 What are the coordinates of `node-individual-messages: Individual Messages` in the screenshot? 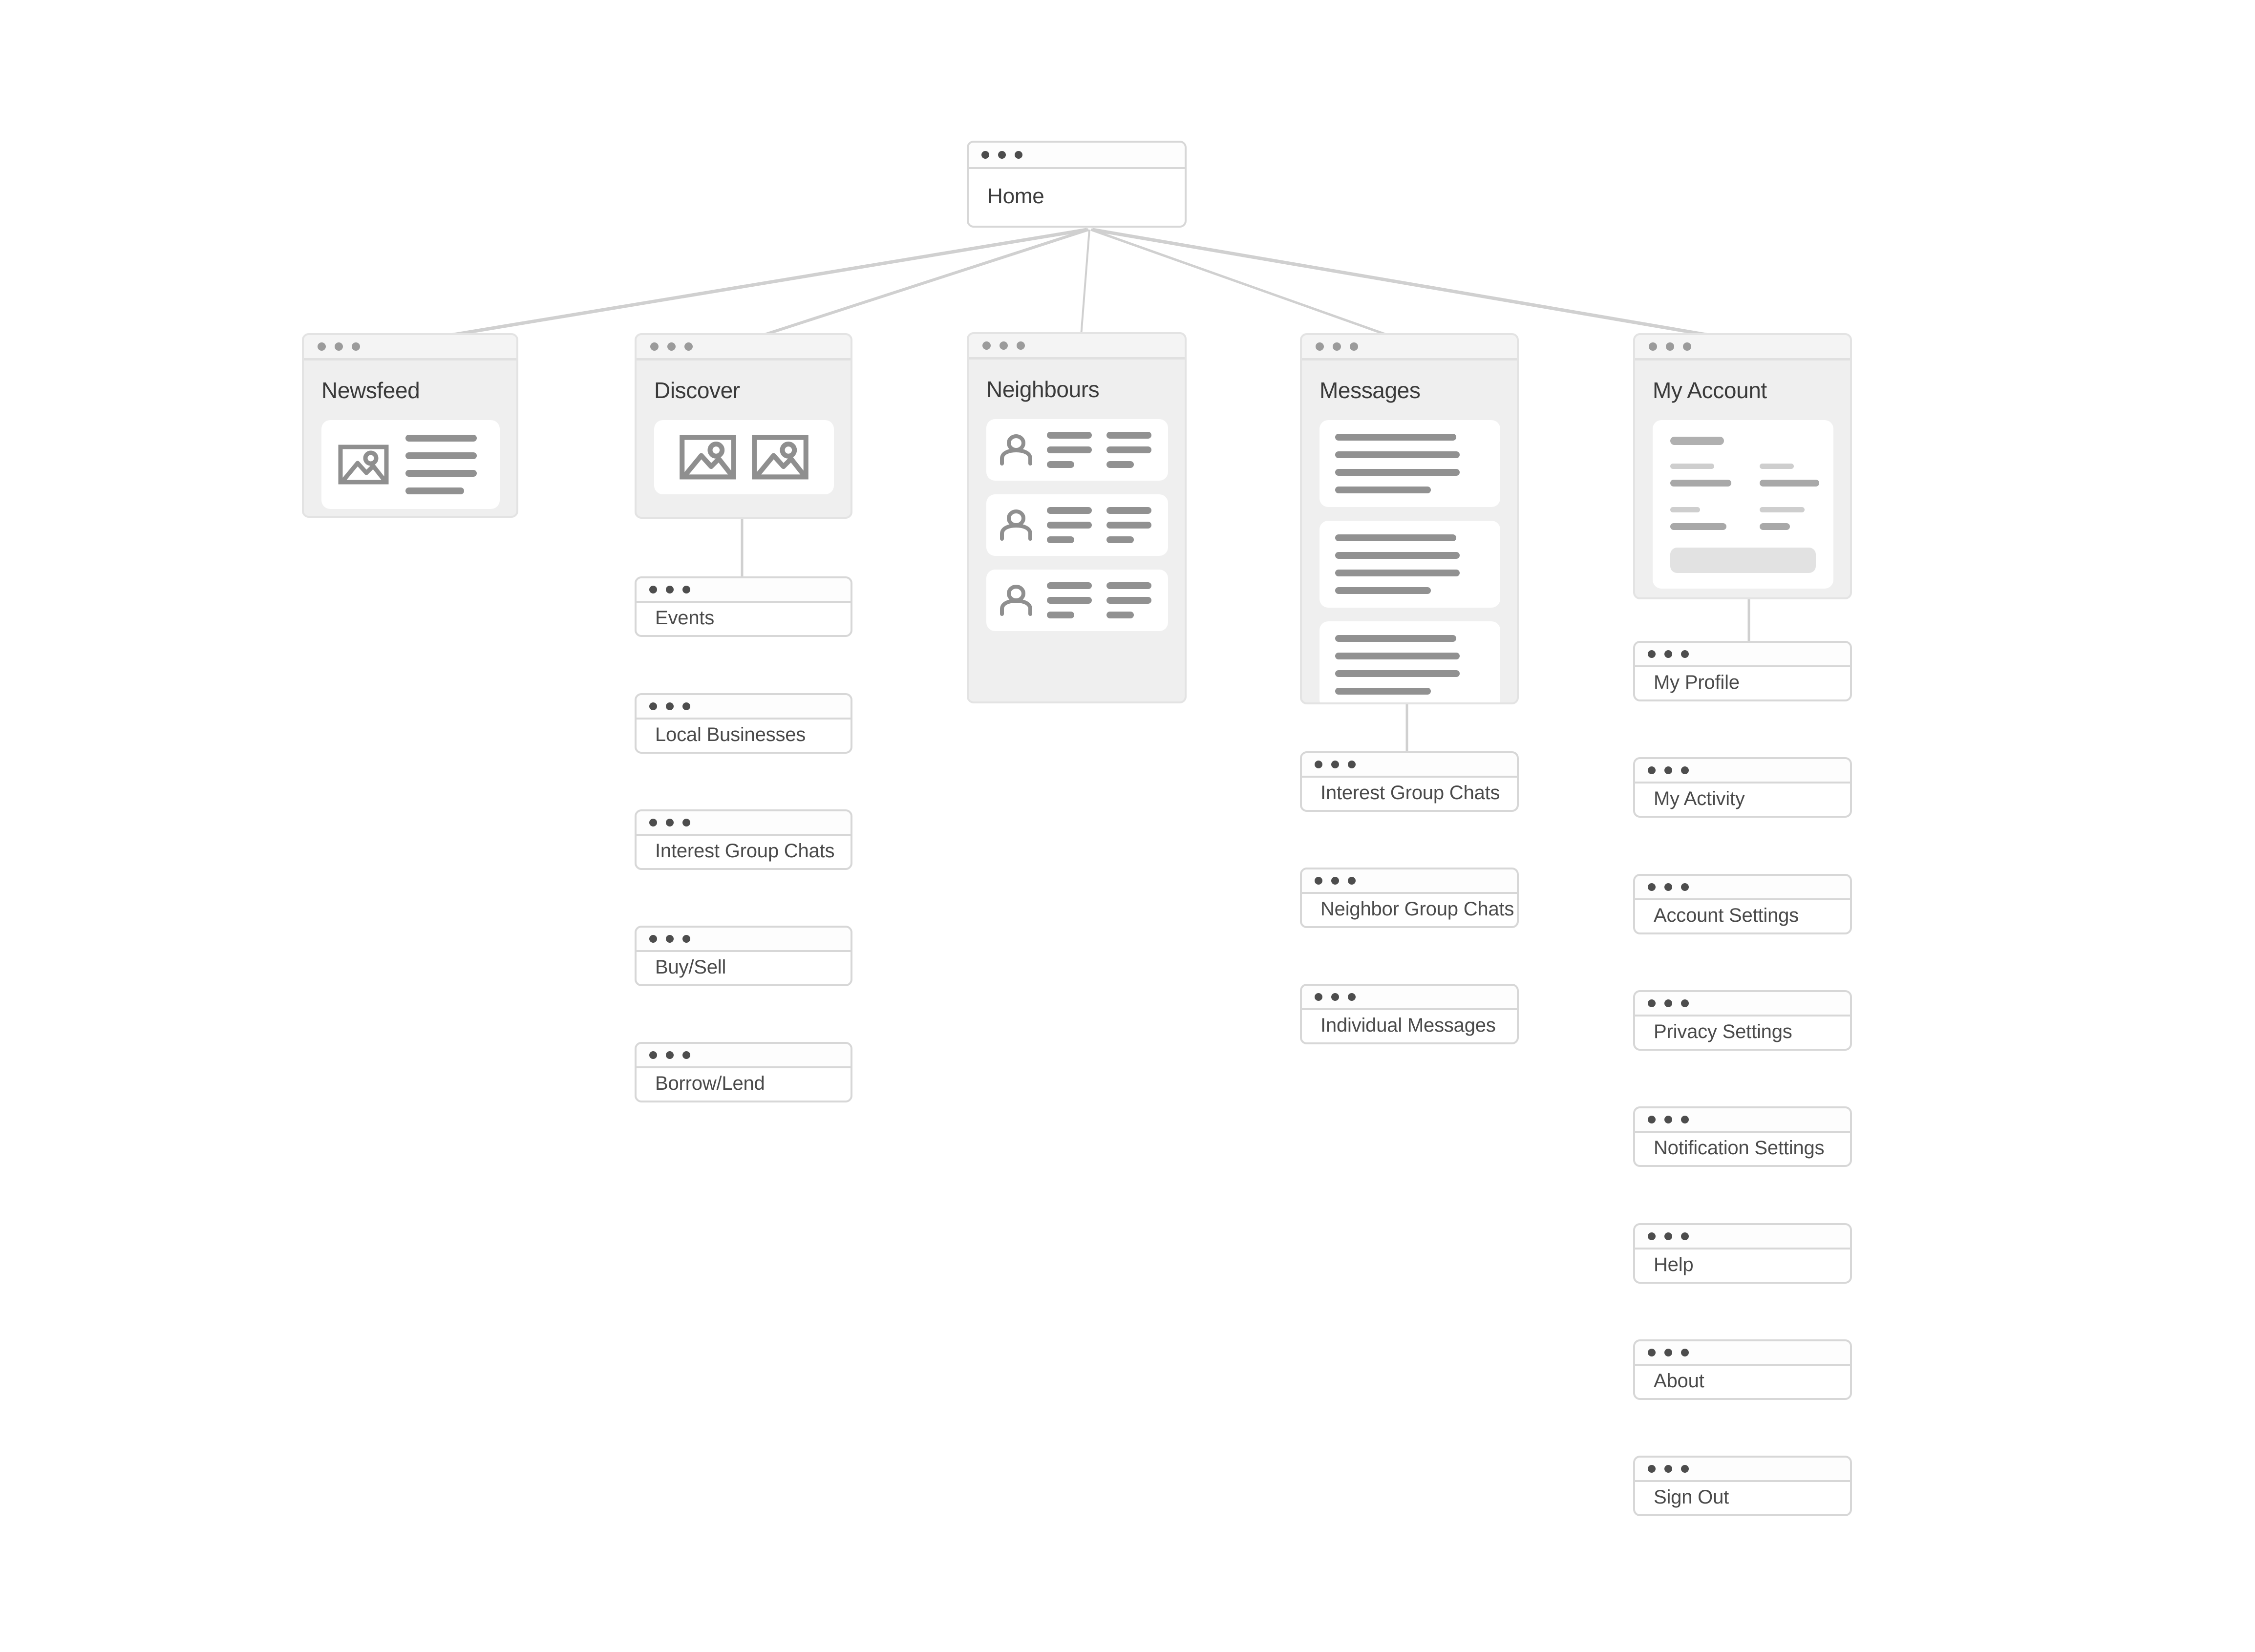 It's located at (1409, 1014).